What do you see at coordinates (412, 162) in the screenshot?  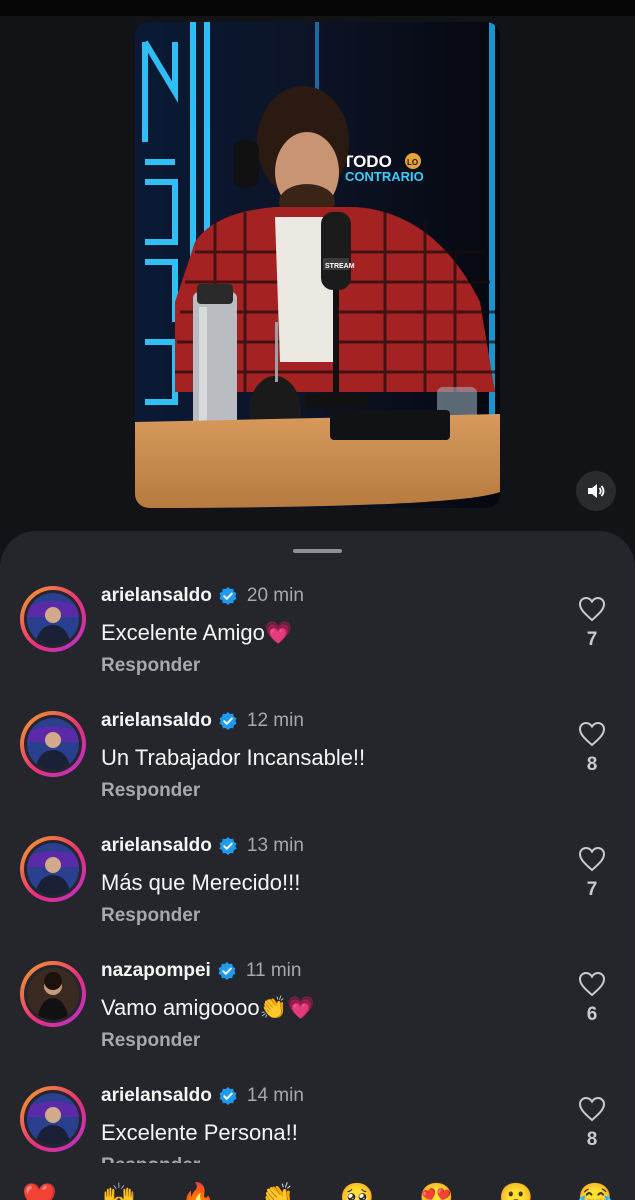 I see `sign-text-small: LO` at bounding box center [412, 162].